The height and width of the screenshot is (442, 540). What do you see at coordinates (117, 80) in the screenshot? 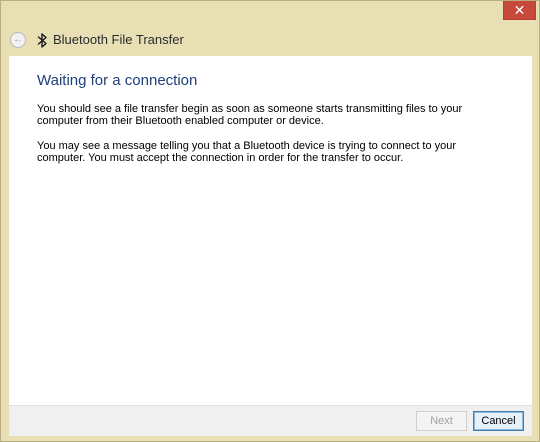
I see `page-heading: Waiting for a connection` at bounding box center [117, 80].